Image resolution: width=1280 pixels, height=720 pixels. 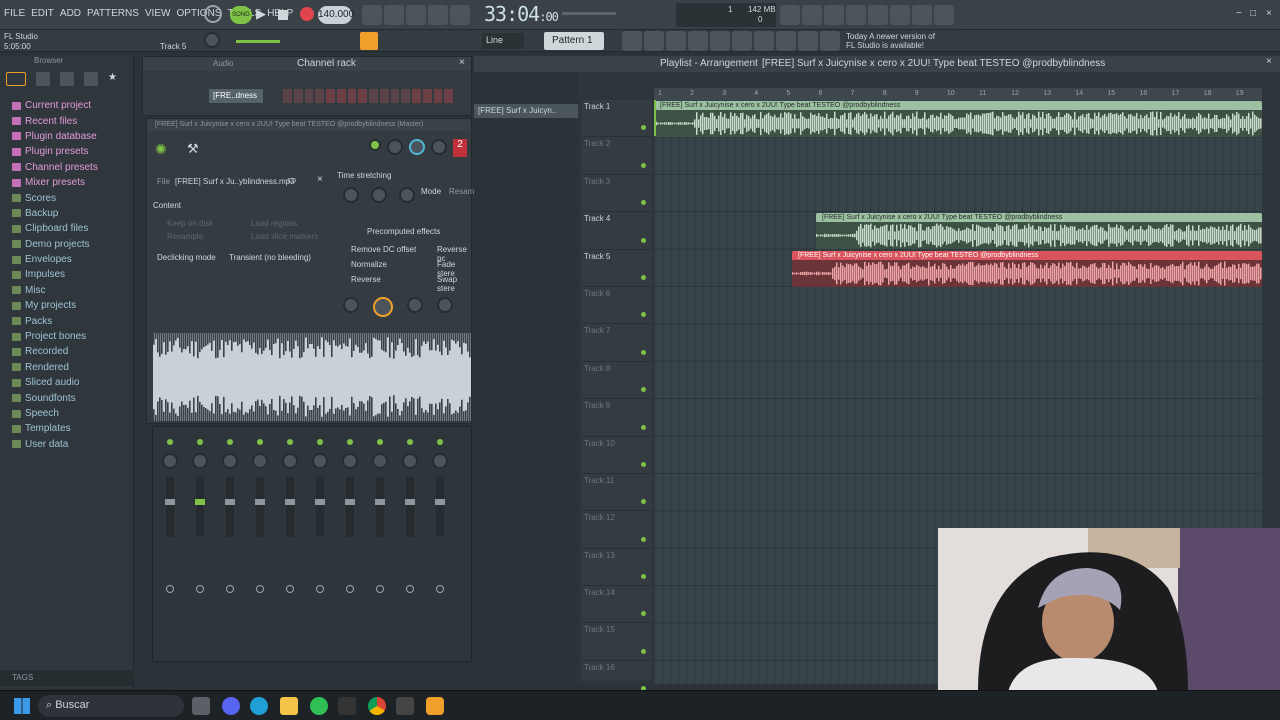 What do you see at coordinates (111, 706) in the screenshot?
I see `taskbar-search: ⌕ Buscar` at bounding box center [111, 706].